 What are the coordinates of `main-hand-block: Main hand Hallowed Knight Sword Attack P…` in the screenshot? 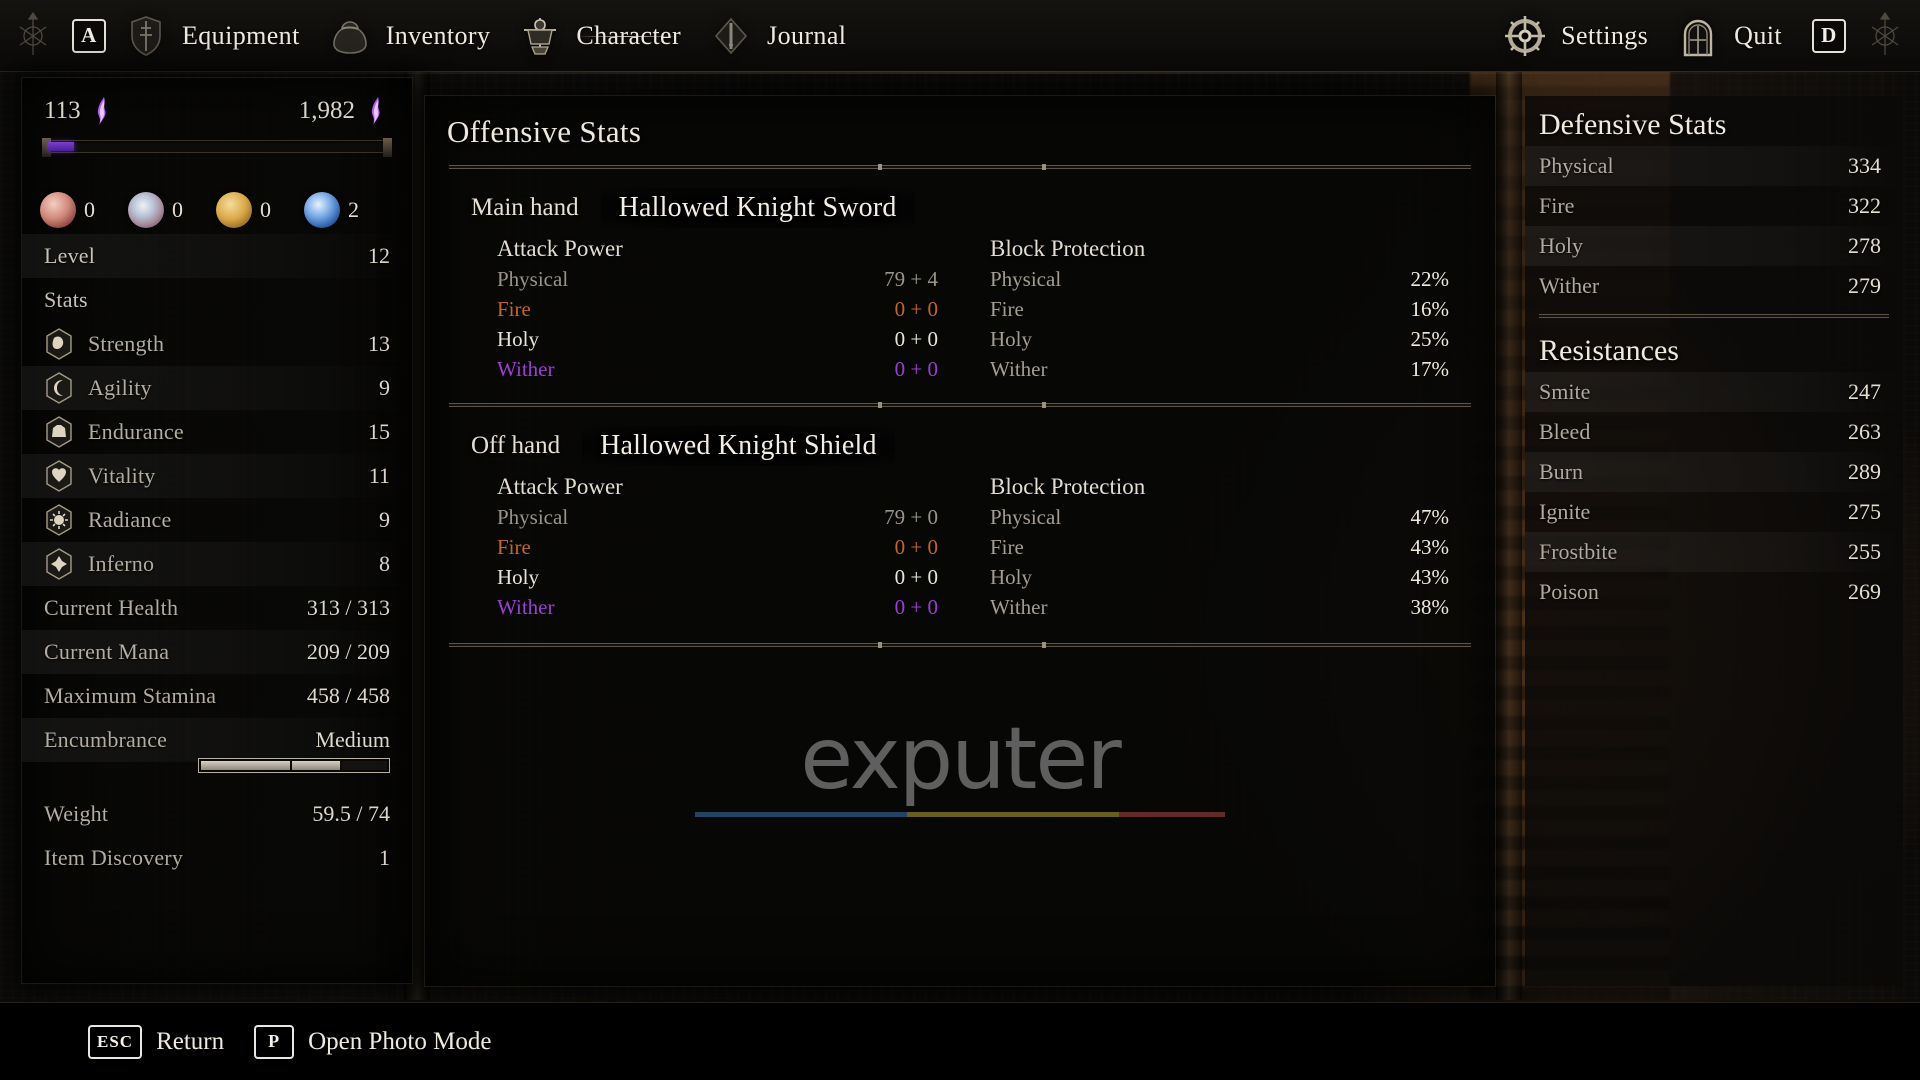 It's located at (960, 277).